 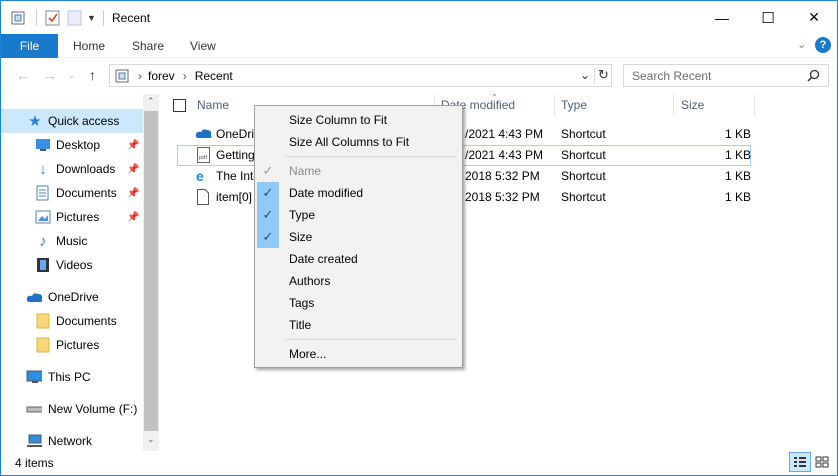 I want to click on tab-home: Home, so click(x=89, y=46).